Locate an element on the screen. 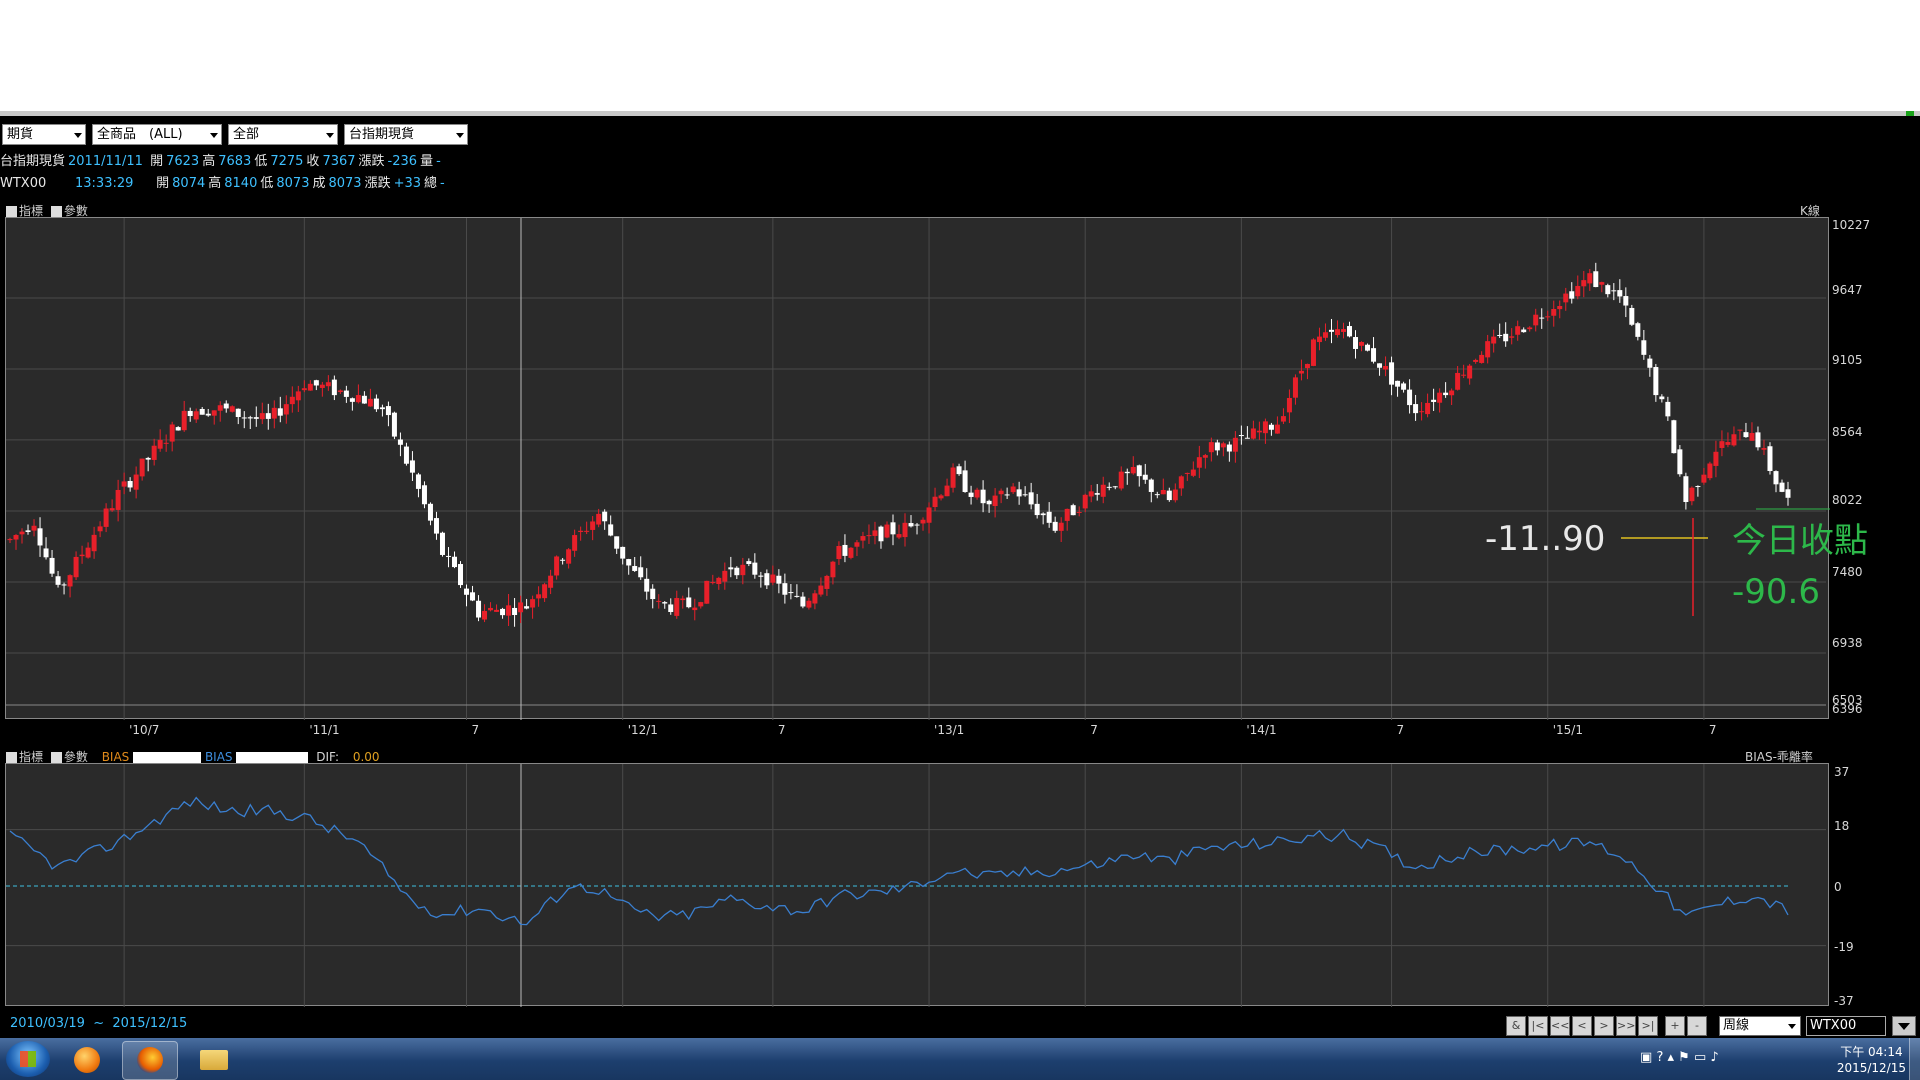 This screenshot has width=1920, height=1080. bias1-input is located at coordinates (167, 757).